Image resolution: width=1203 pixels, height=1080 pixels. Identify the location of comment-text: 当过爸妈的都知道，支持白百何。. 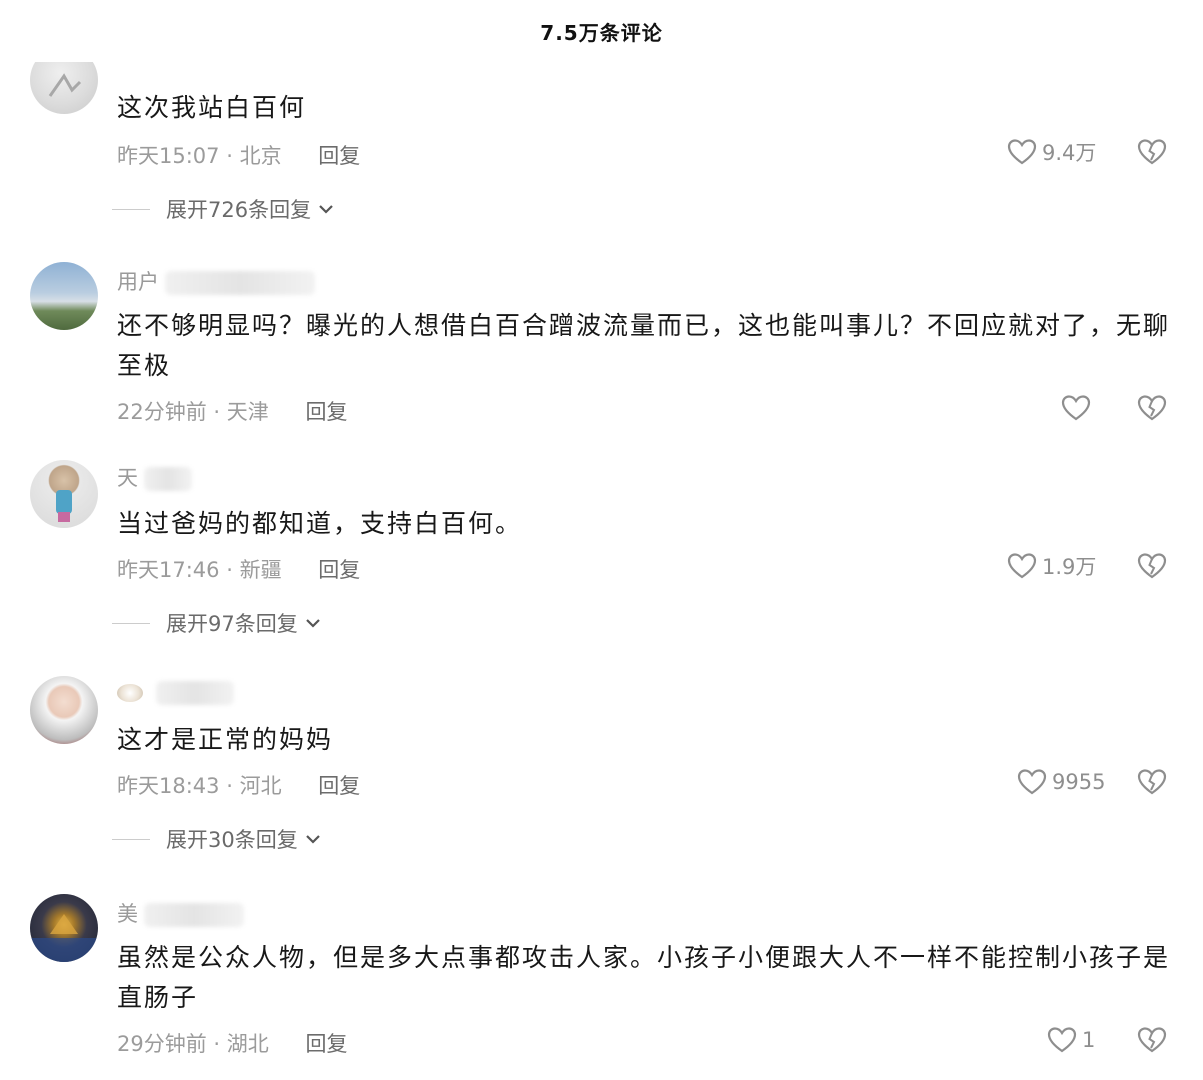
(320, 523).